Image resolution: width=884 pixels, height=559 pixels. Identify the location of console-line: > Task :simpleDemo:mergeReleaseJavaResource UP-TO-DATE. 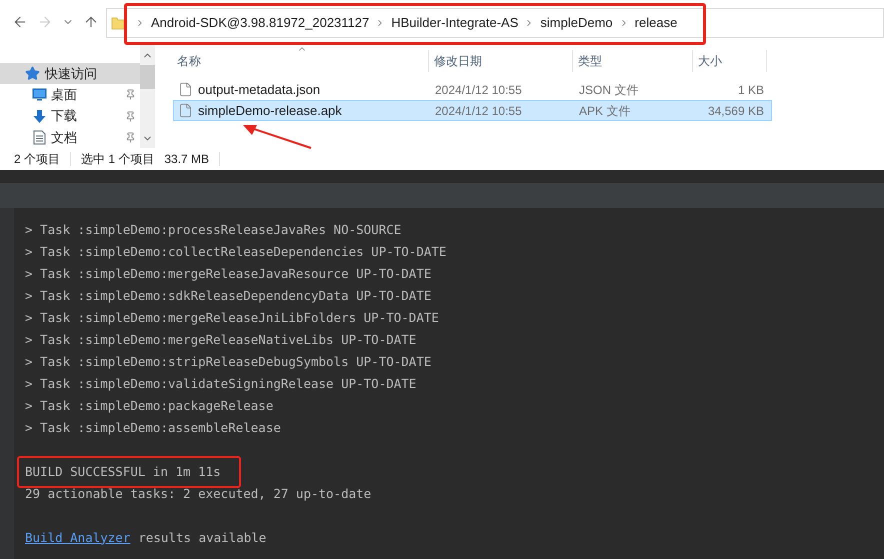
(228, 273).